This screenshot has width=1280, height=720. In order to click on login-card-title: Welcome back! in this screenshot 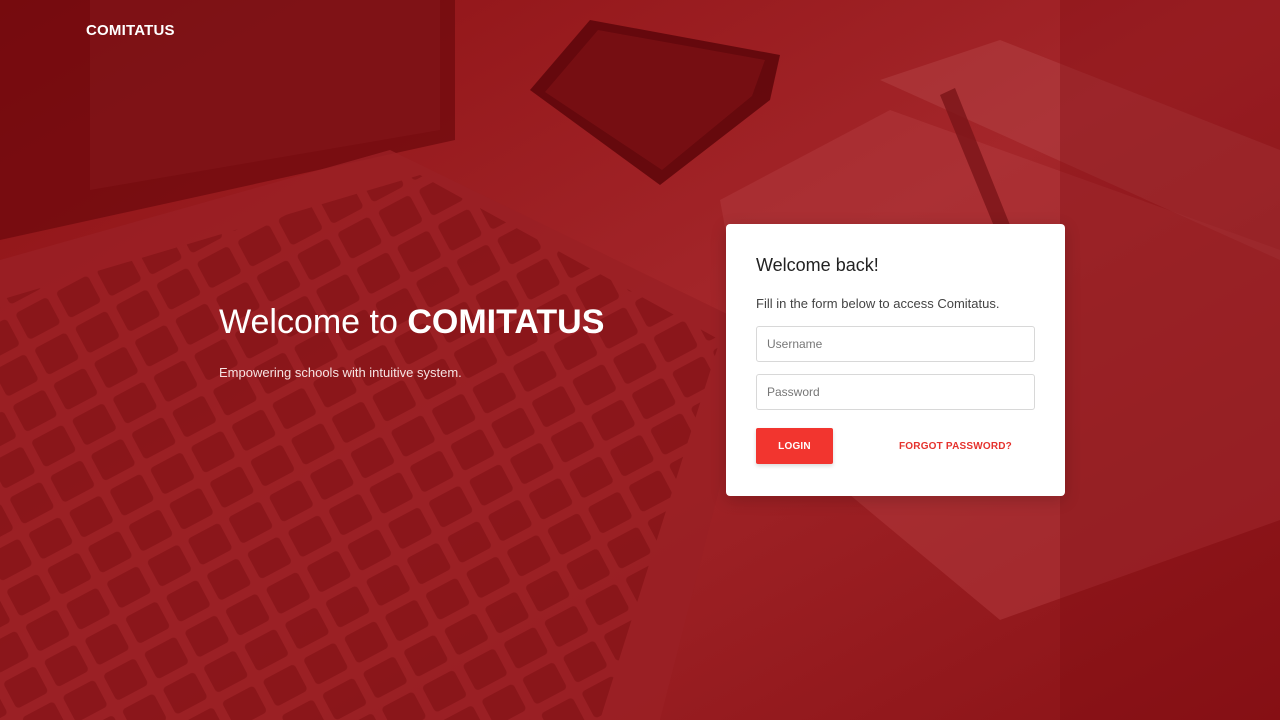, I will do `click(817, 265)`.